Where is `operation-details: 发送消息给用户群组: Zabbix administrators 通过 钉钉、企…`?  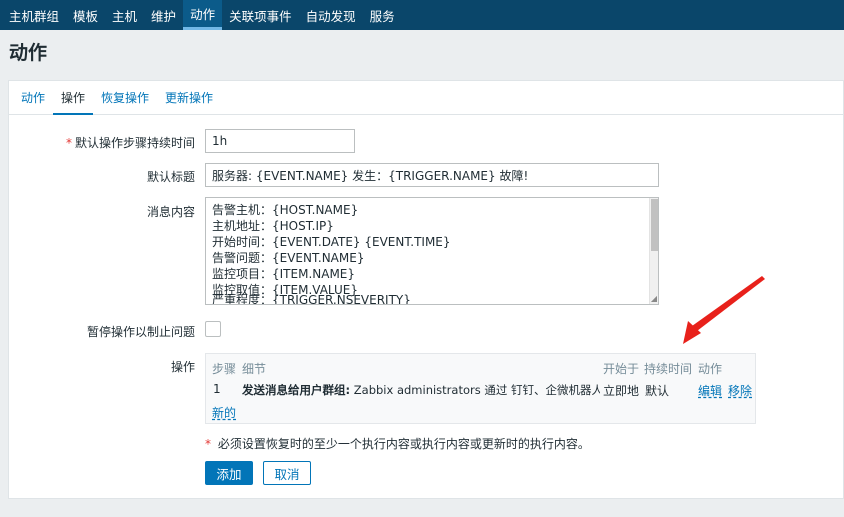
operation-details: 发送消息给用户群组: Zabbix administrators 通过 钉钉、企… is located at coordinates (421, 390).